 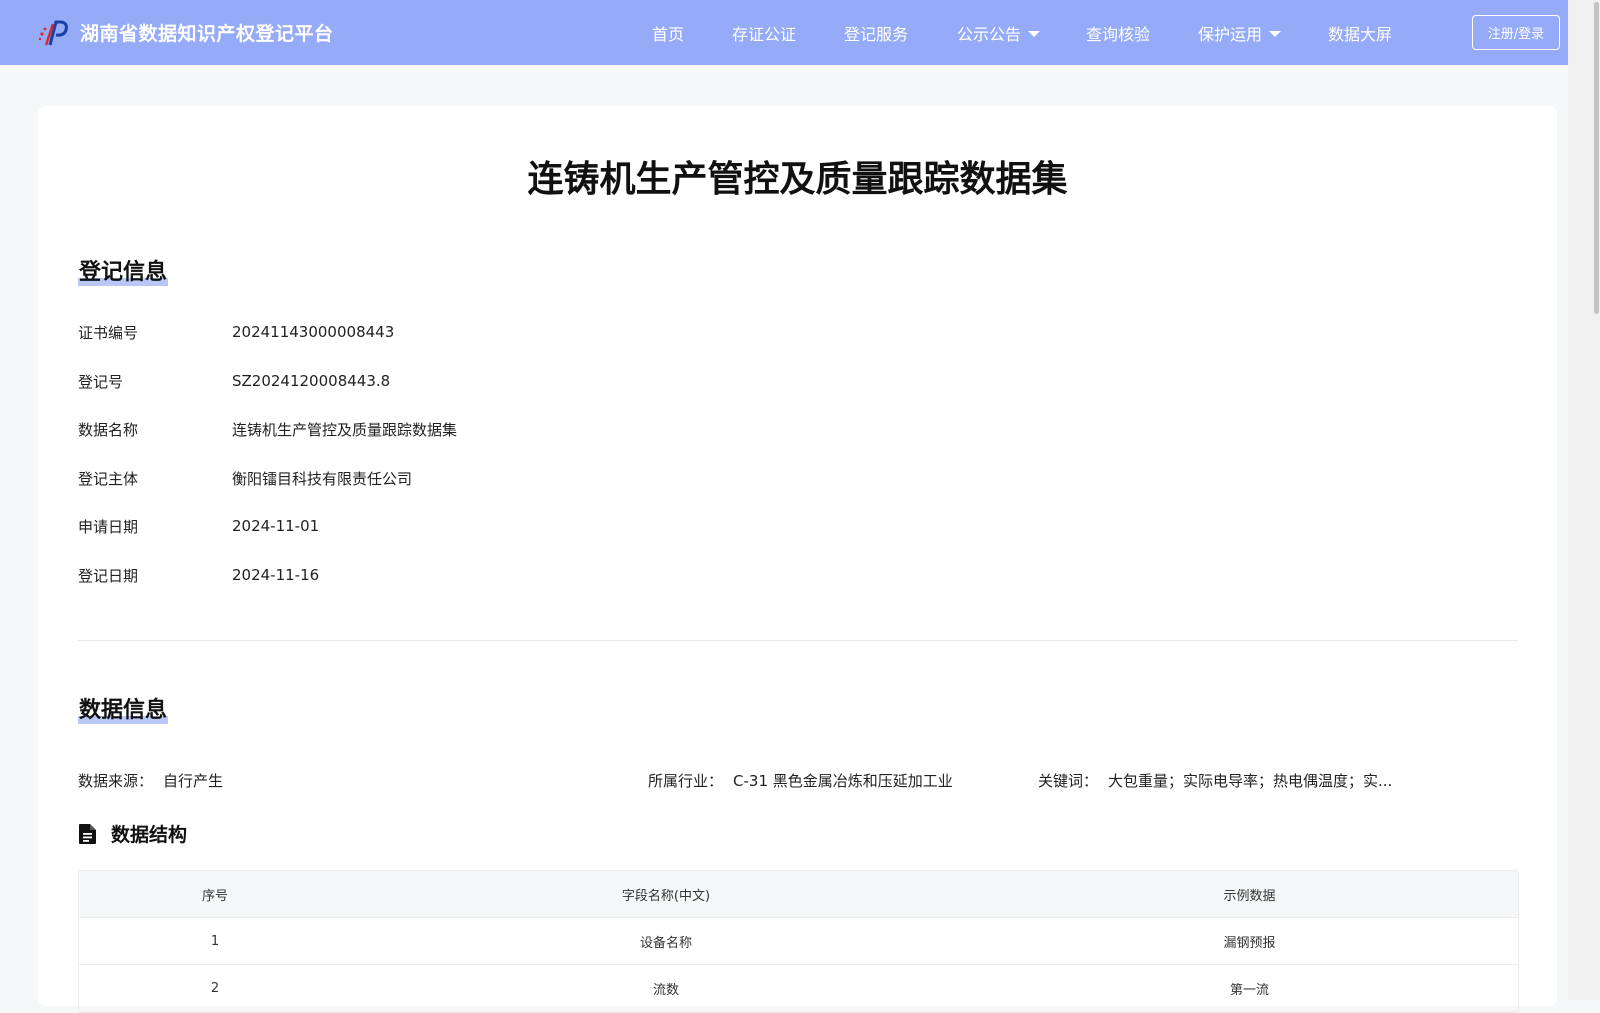 I want to click on data-structure-table: 序号 字段名称(中文) 示例数据 1 设备名称 漏钢预报 2 流数 第一流, so click(x=798, y=941).